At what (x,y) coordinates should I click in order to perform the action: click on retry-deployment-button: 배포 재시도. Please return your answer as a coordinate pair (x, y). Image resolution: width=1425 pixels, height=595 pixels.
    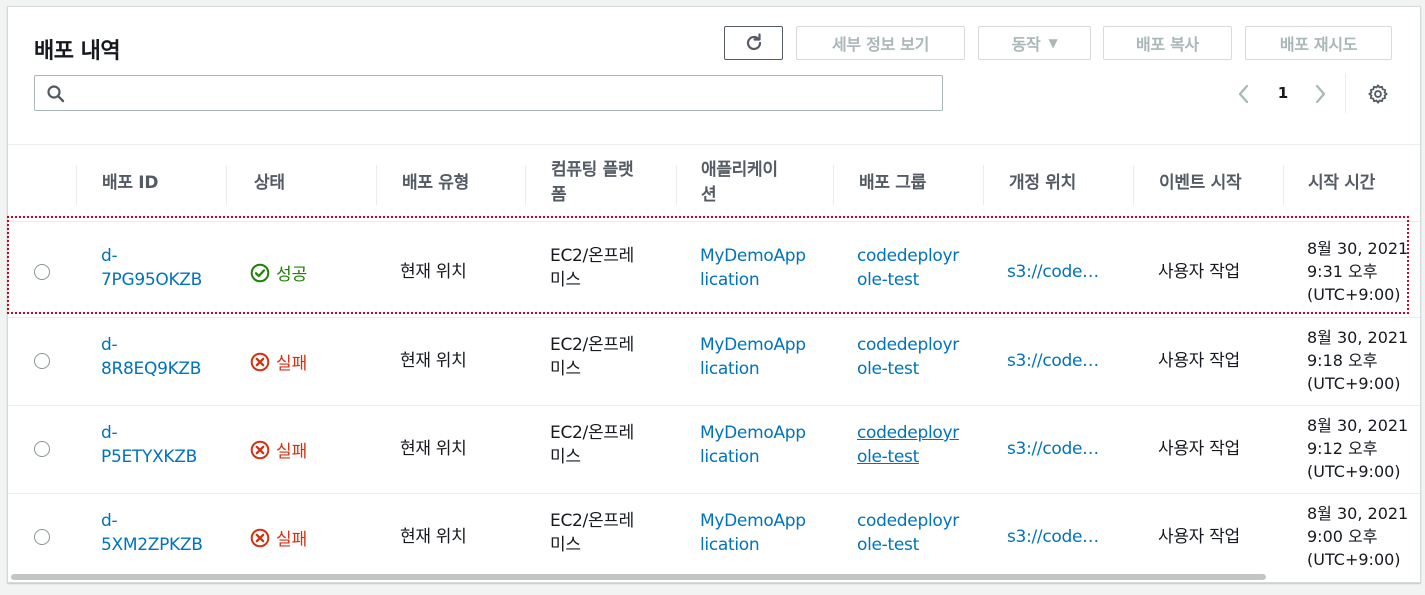
    Looking at the image, I should click on (1318, 43).